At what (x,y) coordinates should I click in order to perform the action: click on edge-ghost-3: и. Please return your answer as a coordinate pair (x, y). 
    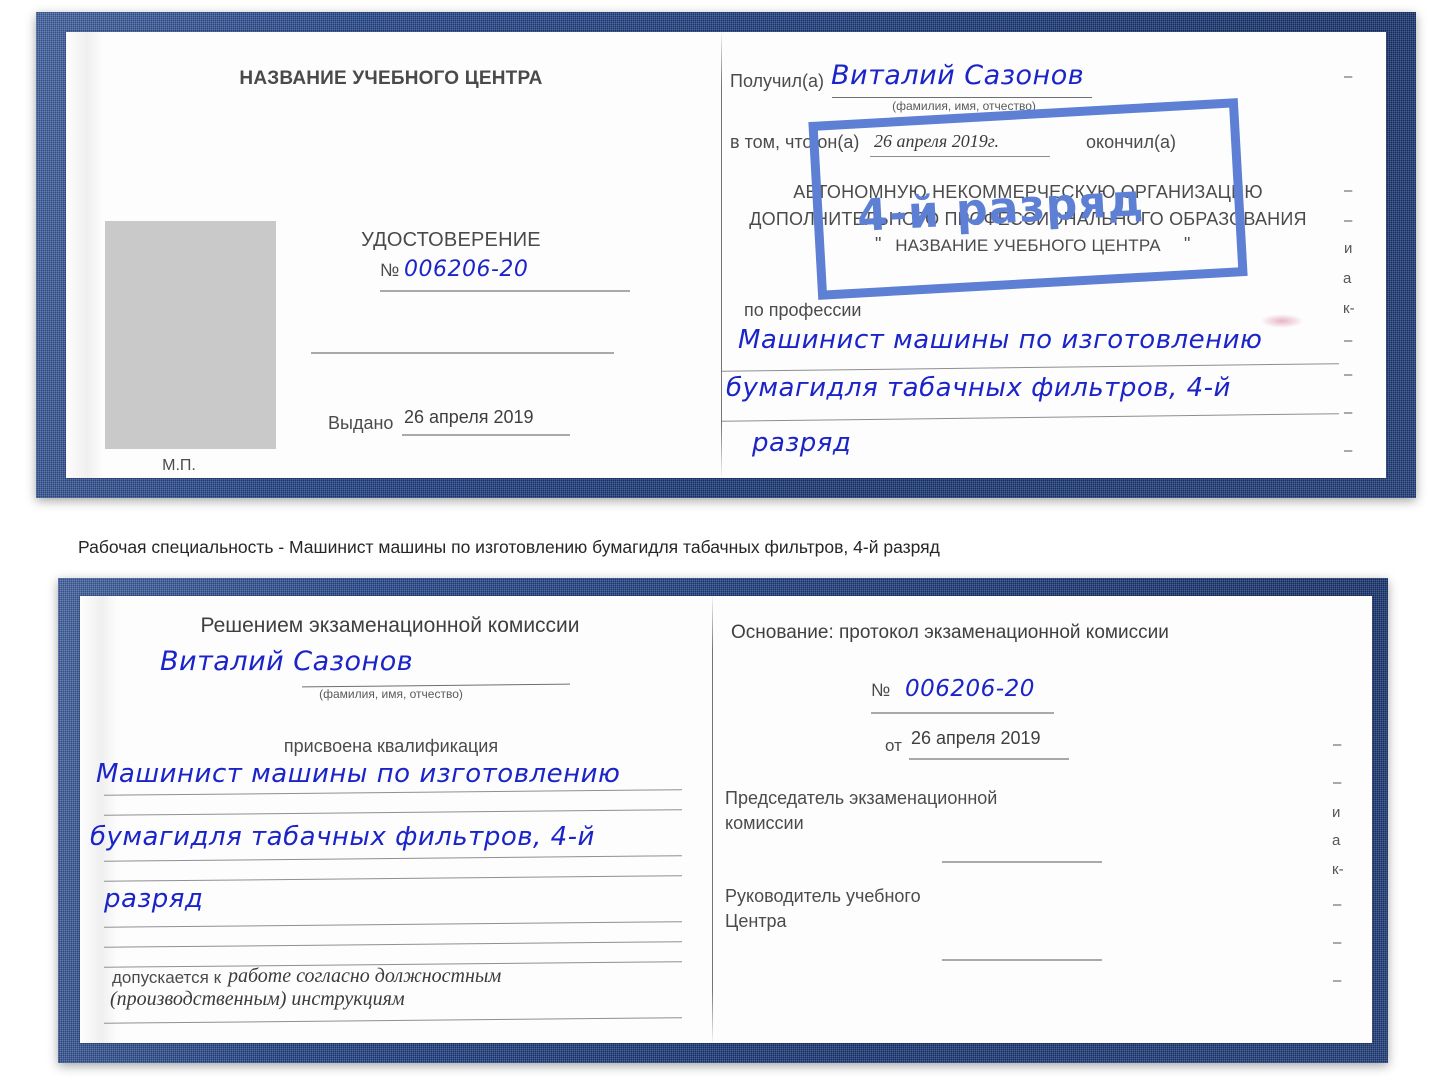
    Looking at the image, I should click on (1348, 248).